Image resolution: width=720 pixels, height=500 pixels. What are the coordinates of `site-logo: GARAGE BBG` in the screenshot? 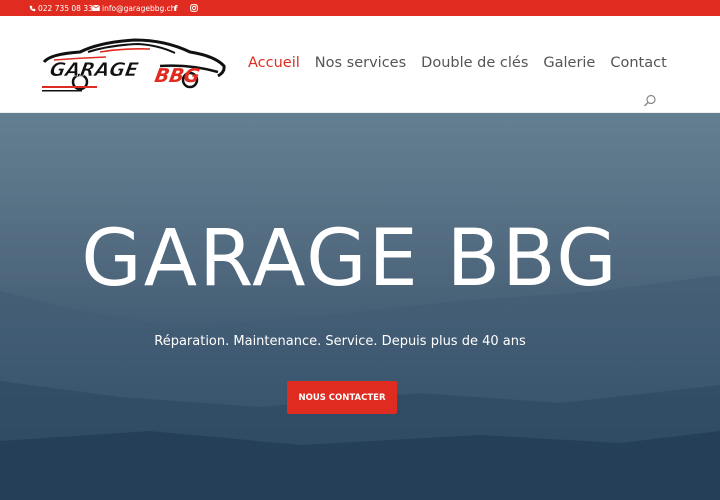 It's located at (133, 65).